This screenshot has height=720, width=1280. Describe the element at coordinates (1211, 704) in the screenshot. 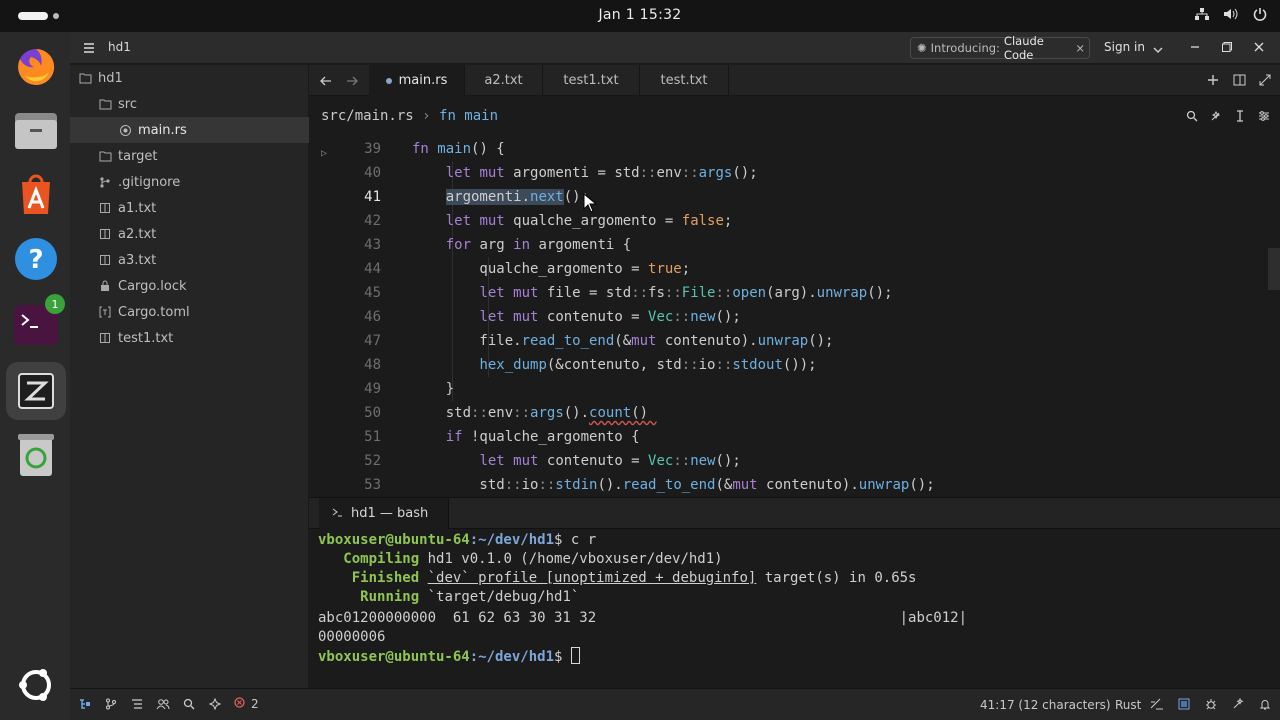

I see `debug-bug-icon` at that location.